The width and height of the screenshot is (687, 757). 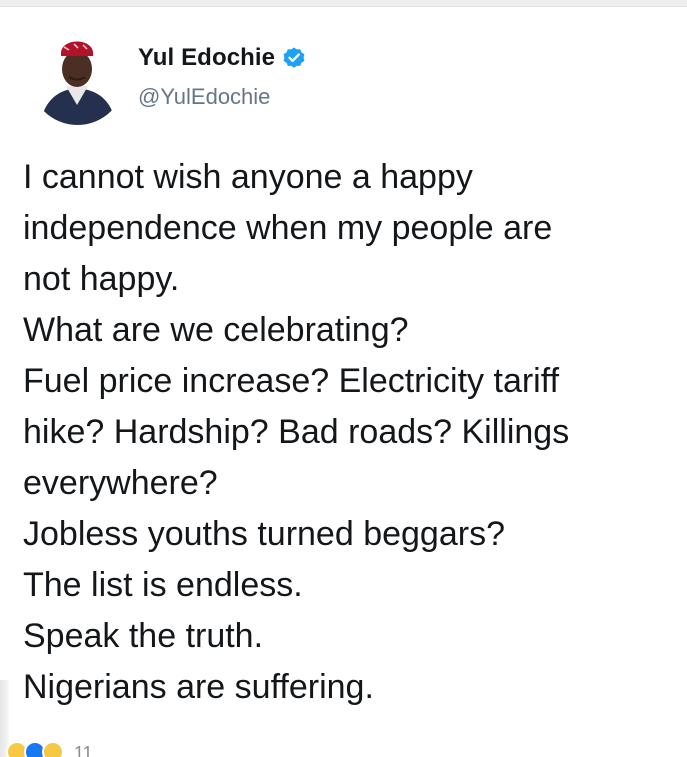 What do you see at coordinates (216, 330) in the screenshot?
I see `tweet-line: What are we celebrating?` at bounding box center [216, 330].